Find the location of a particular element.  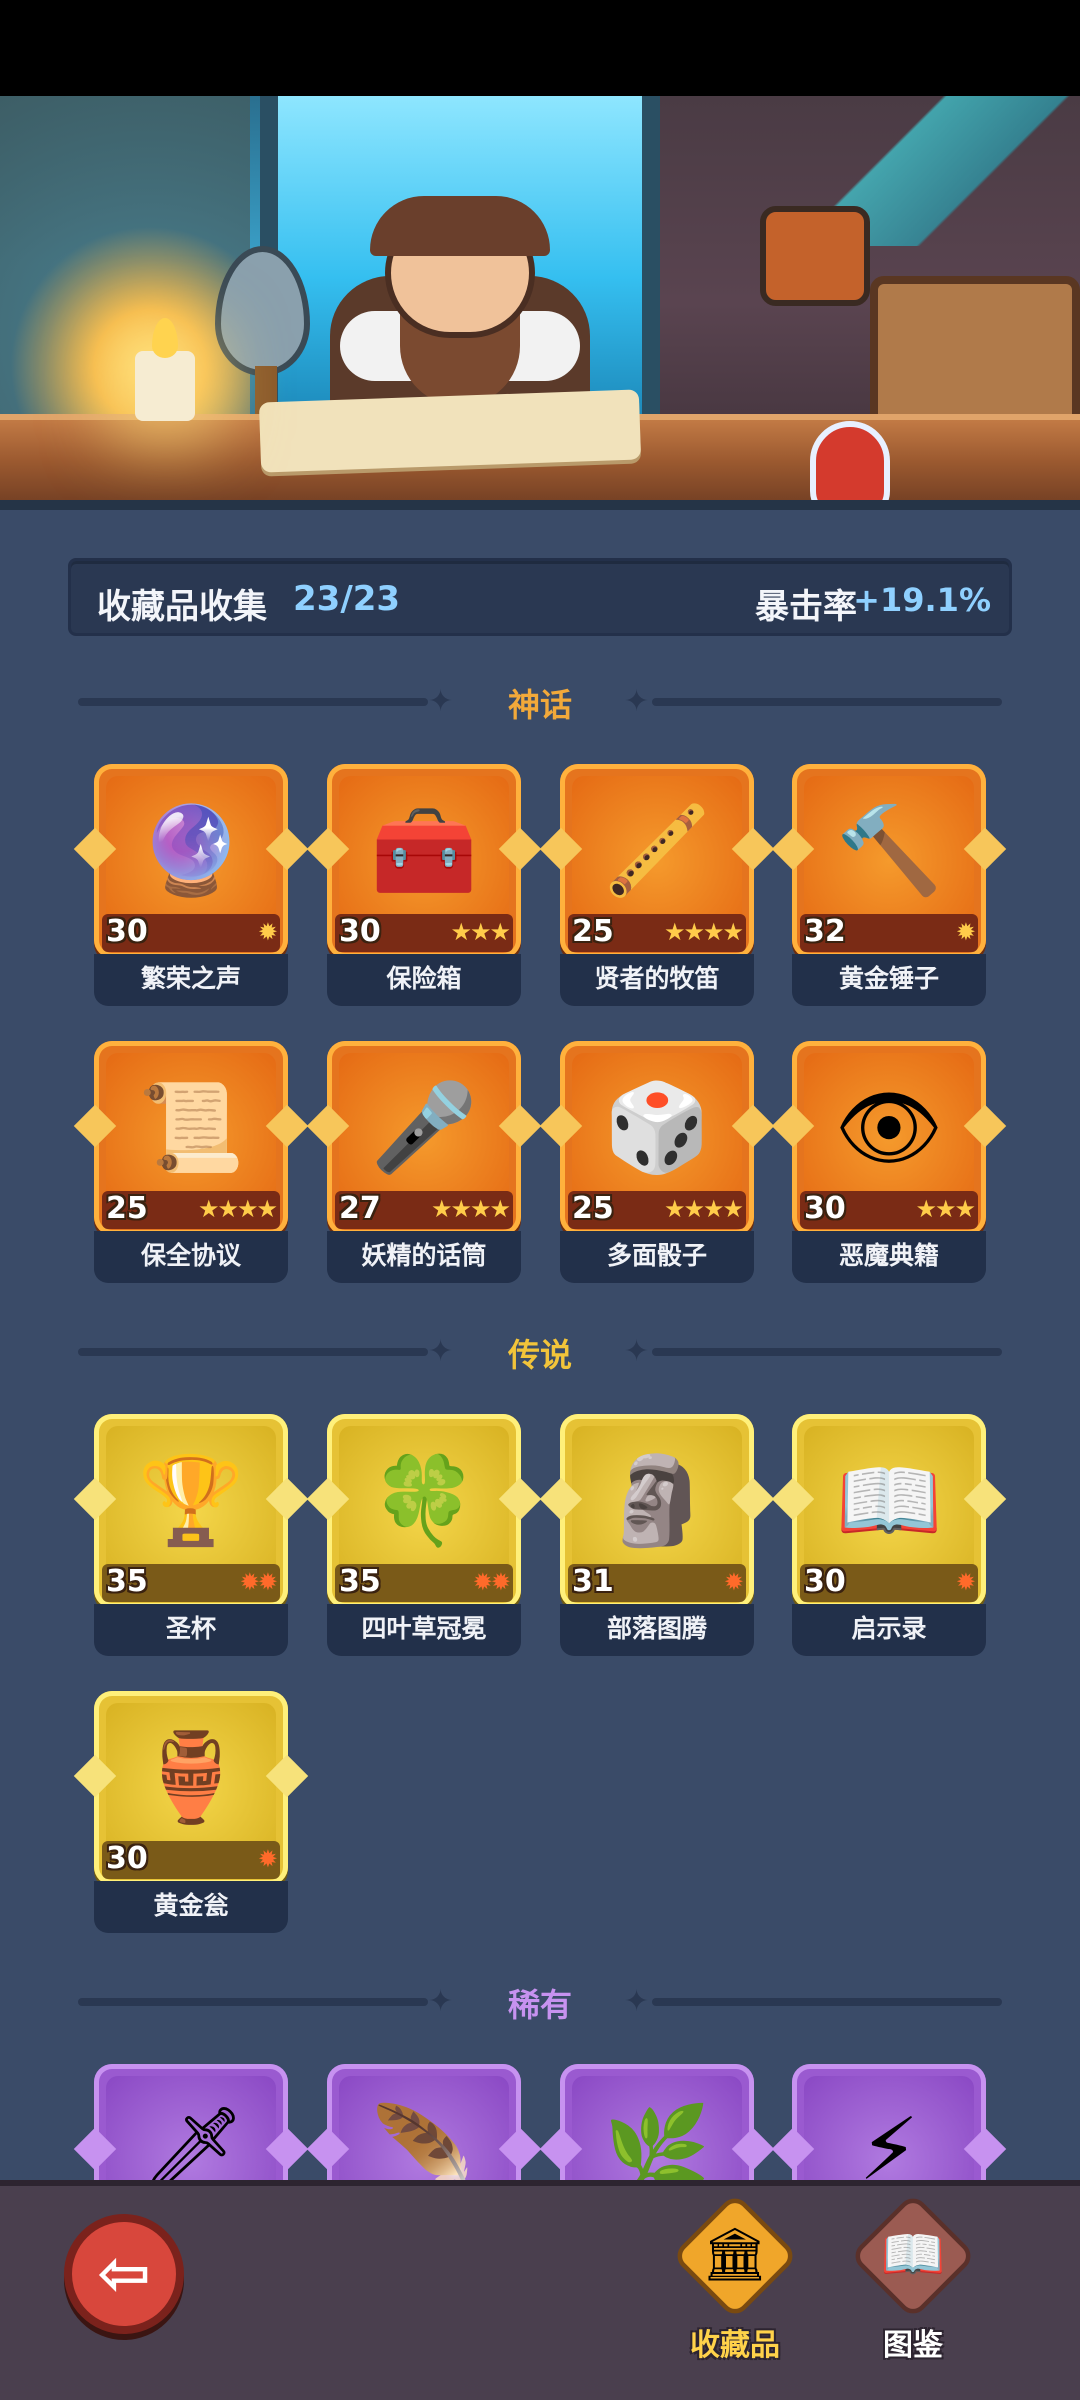

collectible-card: 🪶 is located at coordinates (424, 2122).